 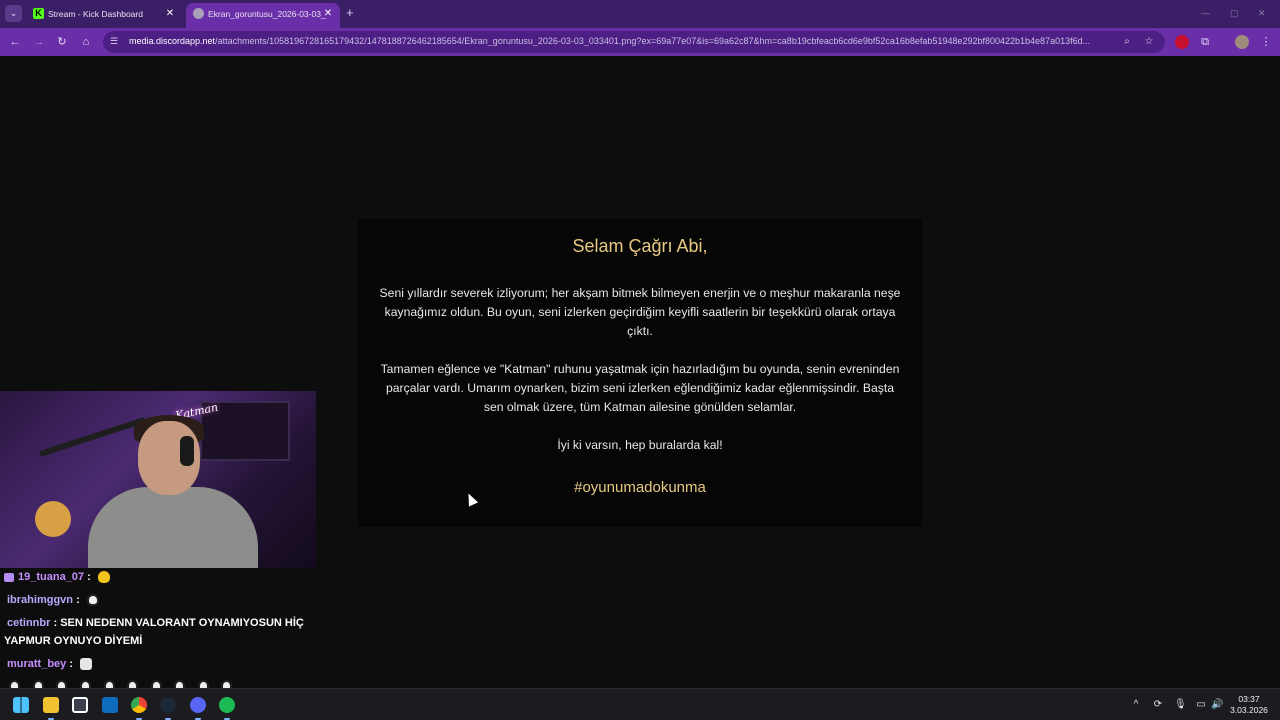 What do you see at coordinates (350, 13) in the screenshot?
I see `new-tab-button: +` at bounding box center [350, 13].